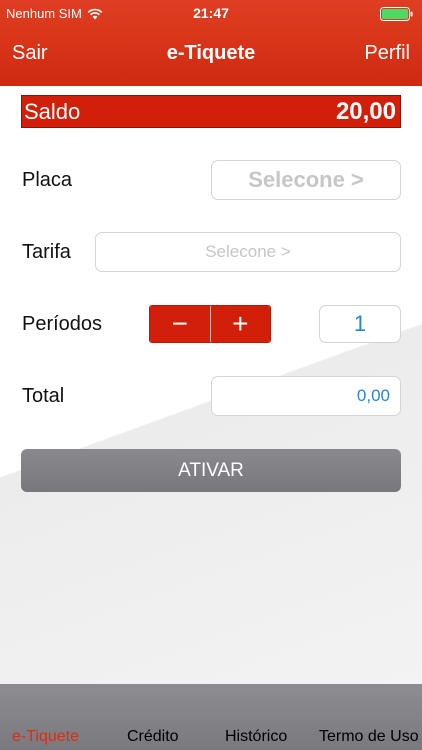  I want to click on periods-stepper: − +, so click(210, 324).